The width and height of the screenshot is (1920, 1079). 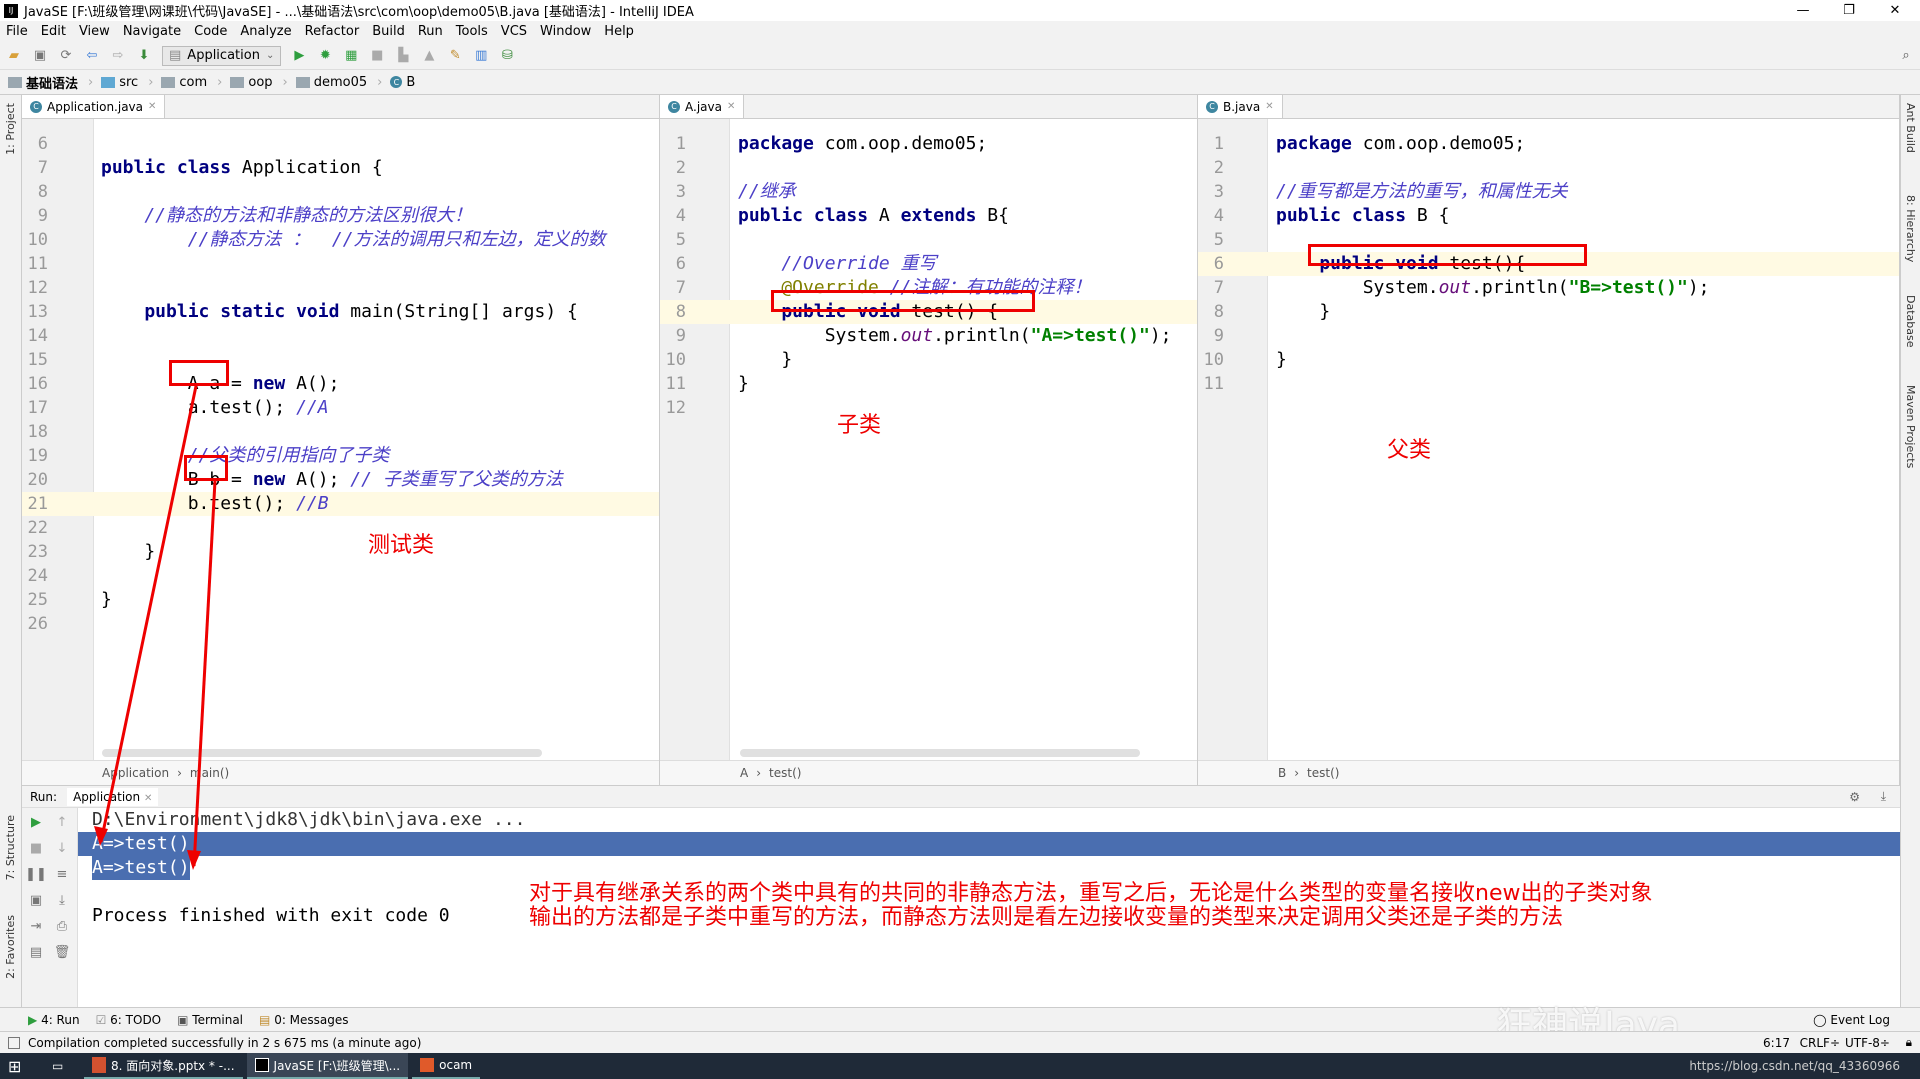 I want to click on code-line: 11}, so click(x=928, y=384).